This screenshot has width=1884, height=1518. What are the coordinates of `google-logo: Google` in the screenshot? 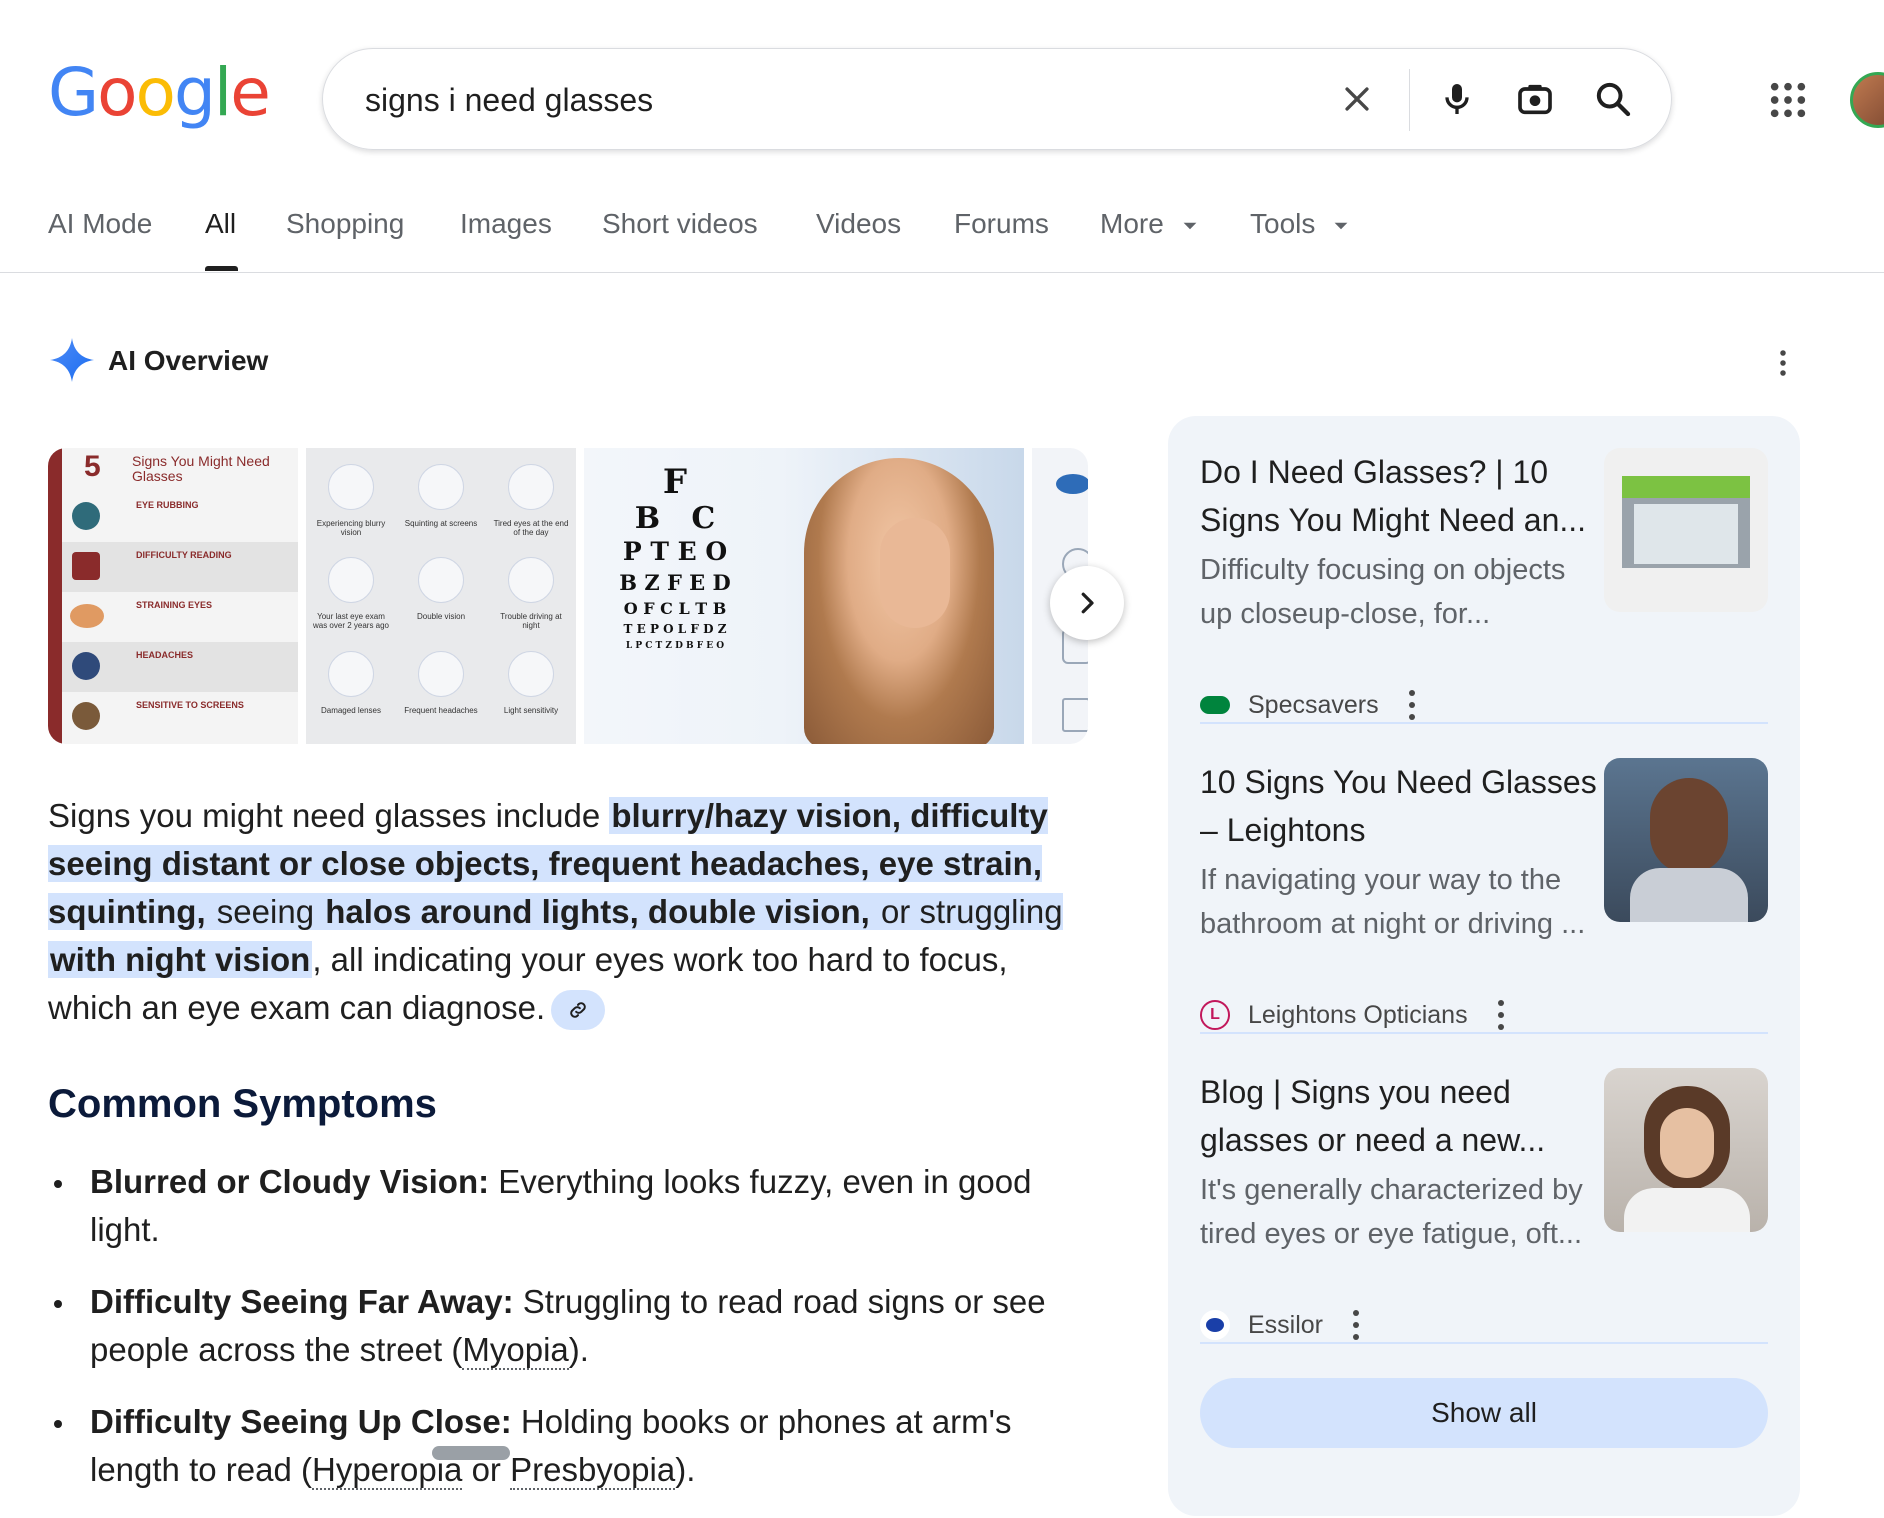 It's located at (159, 92).